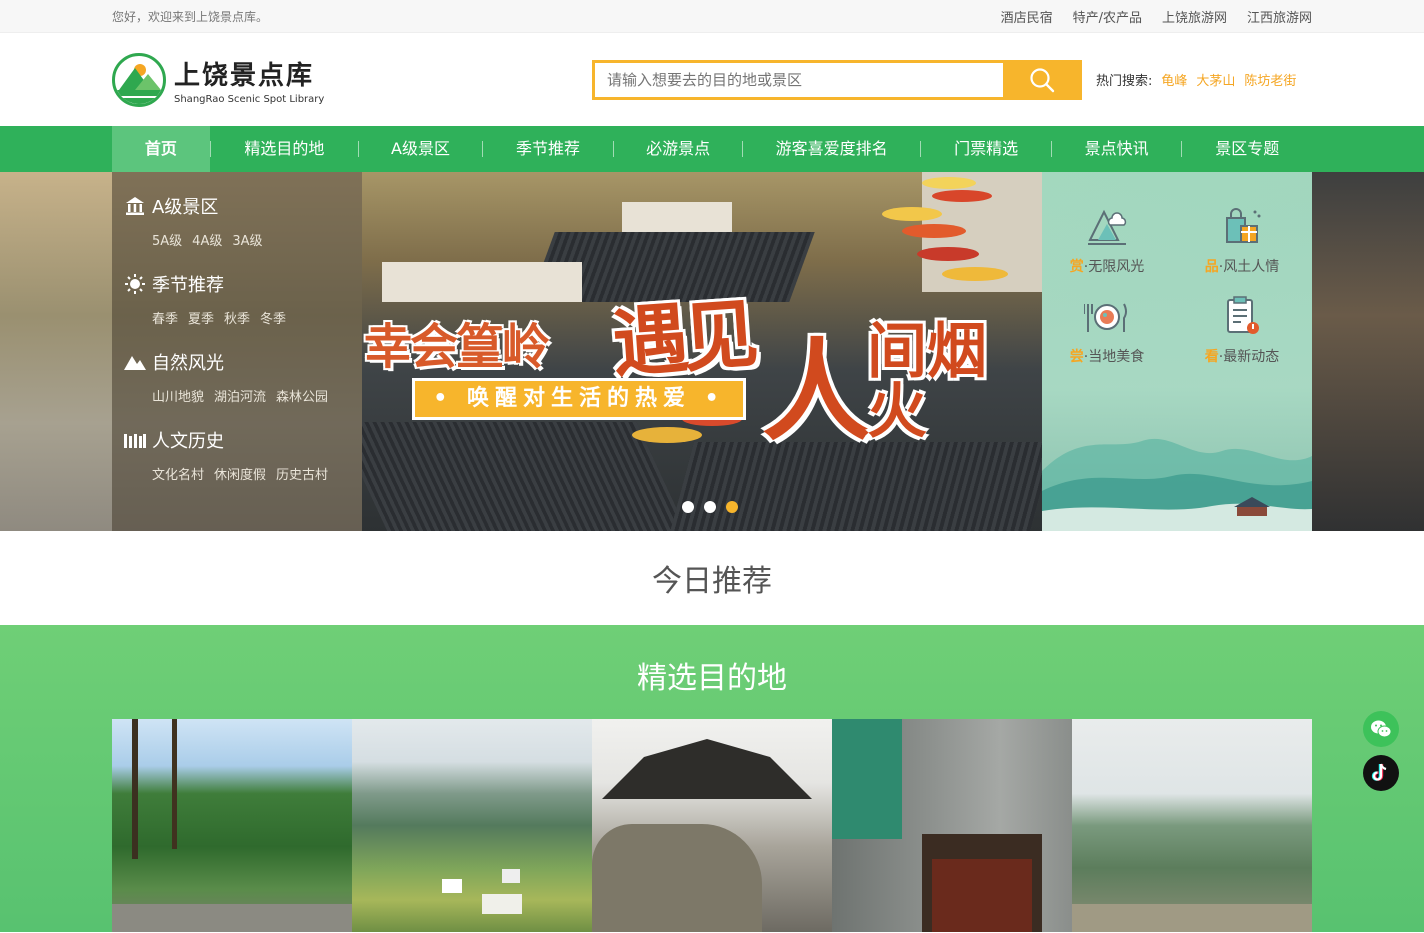 The width and height of the screenshot is (1424, 933). I want to click on featured-title: 精选目的地, so click(712, 678).